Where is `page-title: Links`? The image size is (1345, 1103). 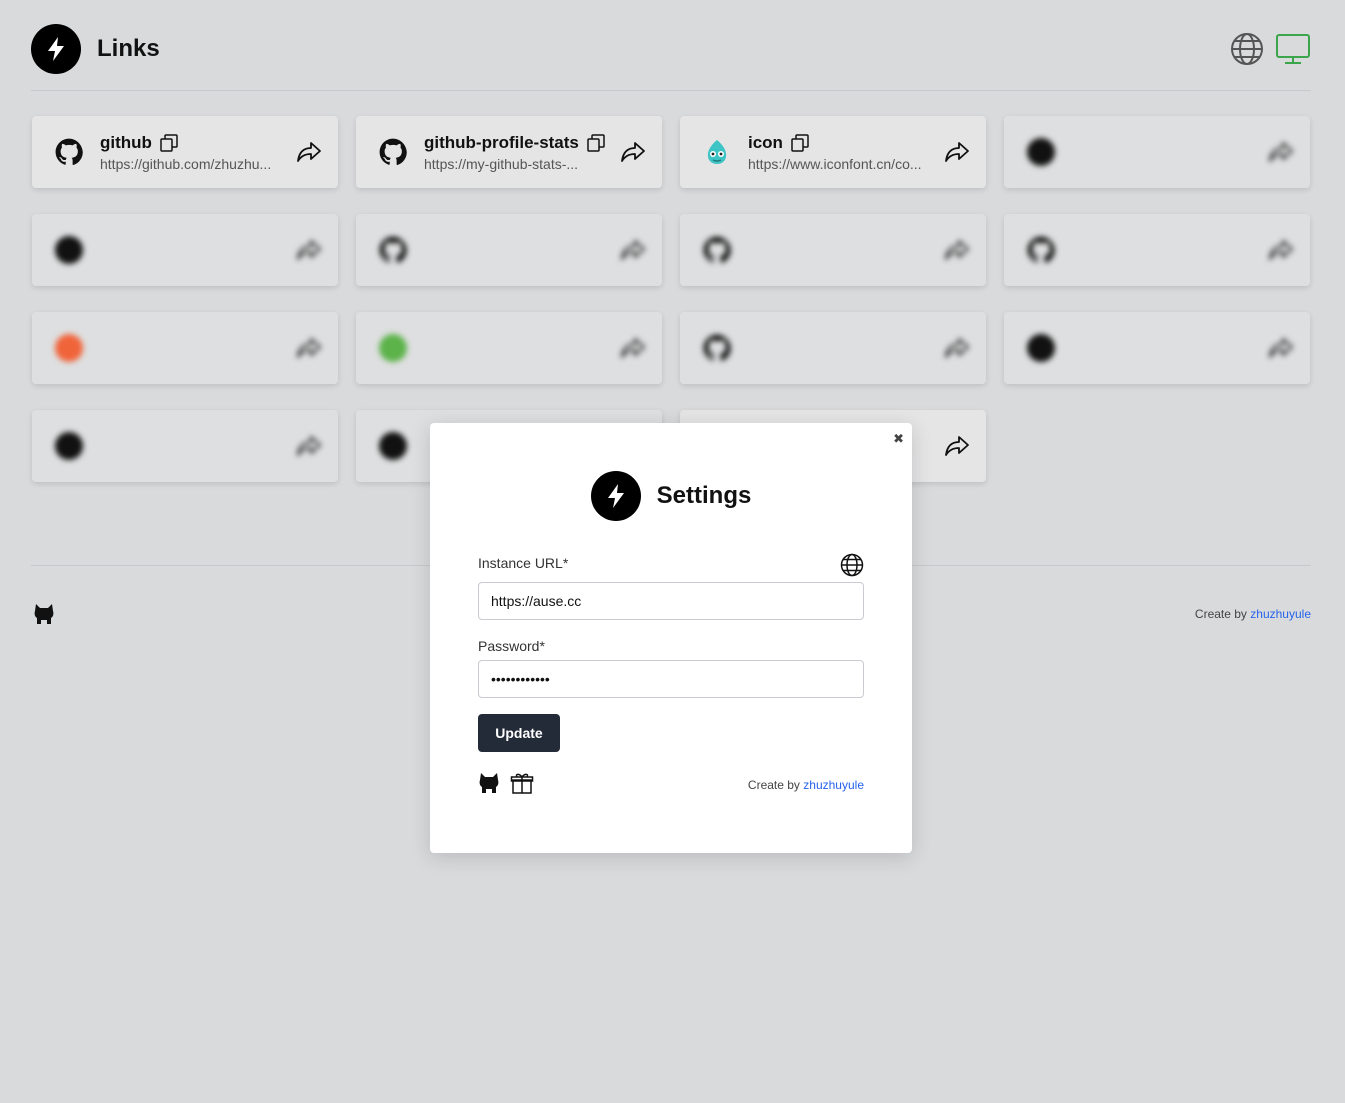
page-title: Links is located at coordinates (128, 48).